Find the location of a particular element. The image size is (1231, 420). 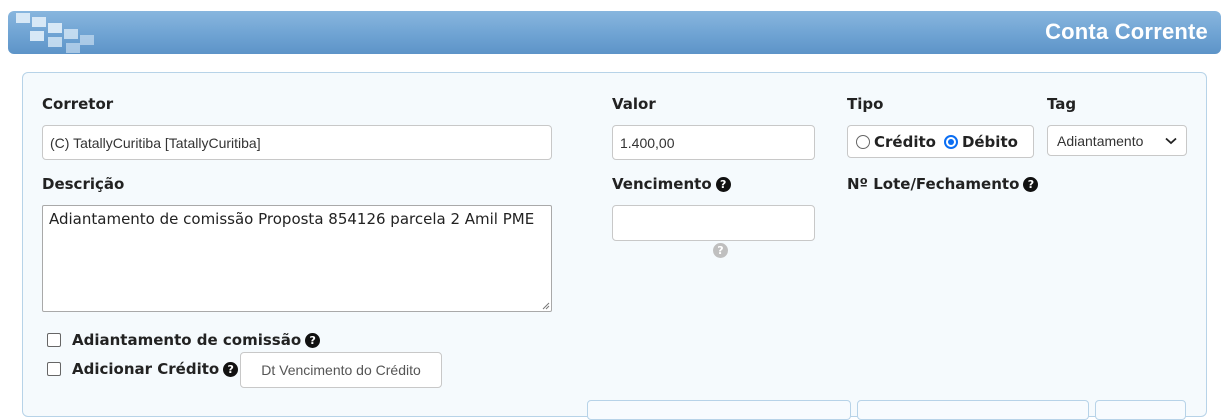

vencimento-label: Vencimento? is located at coordinates (671, 184).